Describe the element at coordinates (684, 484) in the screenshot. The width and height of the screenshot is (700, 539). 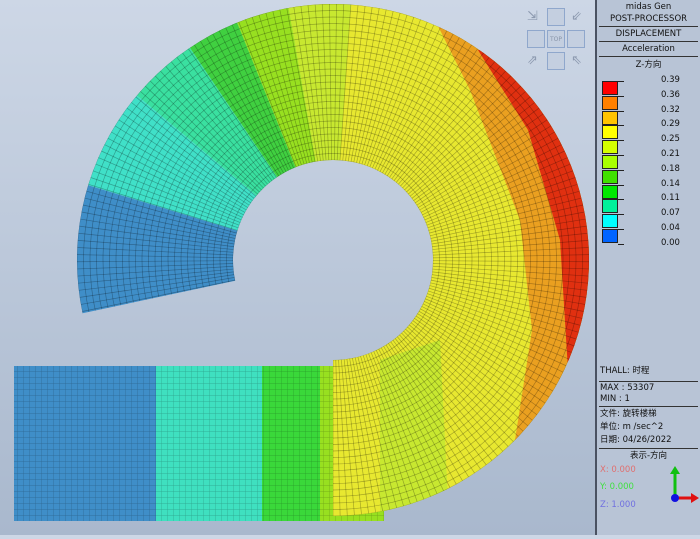
I see `axis-triad-icon` at that location.